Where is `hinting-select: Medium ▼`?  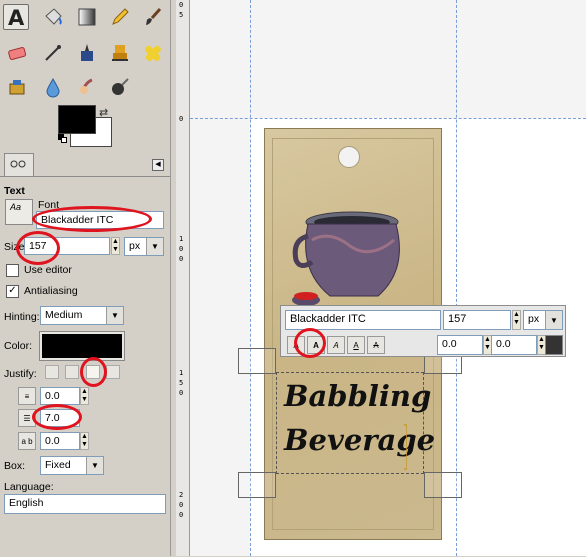 hinting-select: Medium ▼ is located at coordinates (82, 315).